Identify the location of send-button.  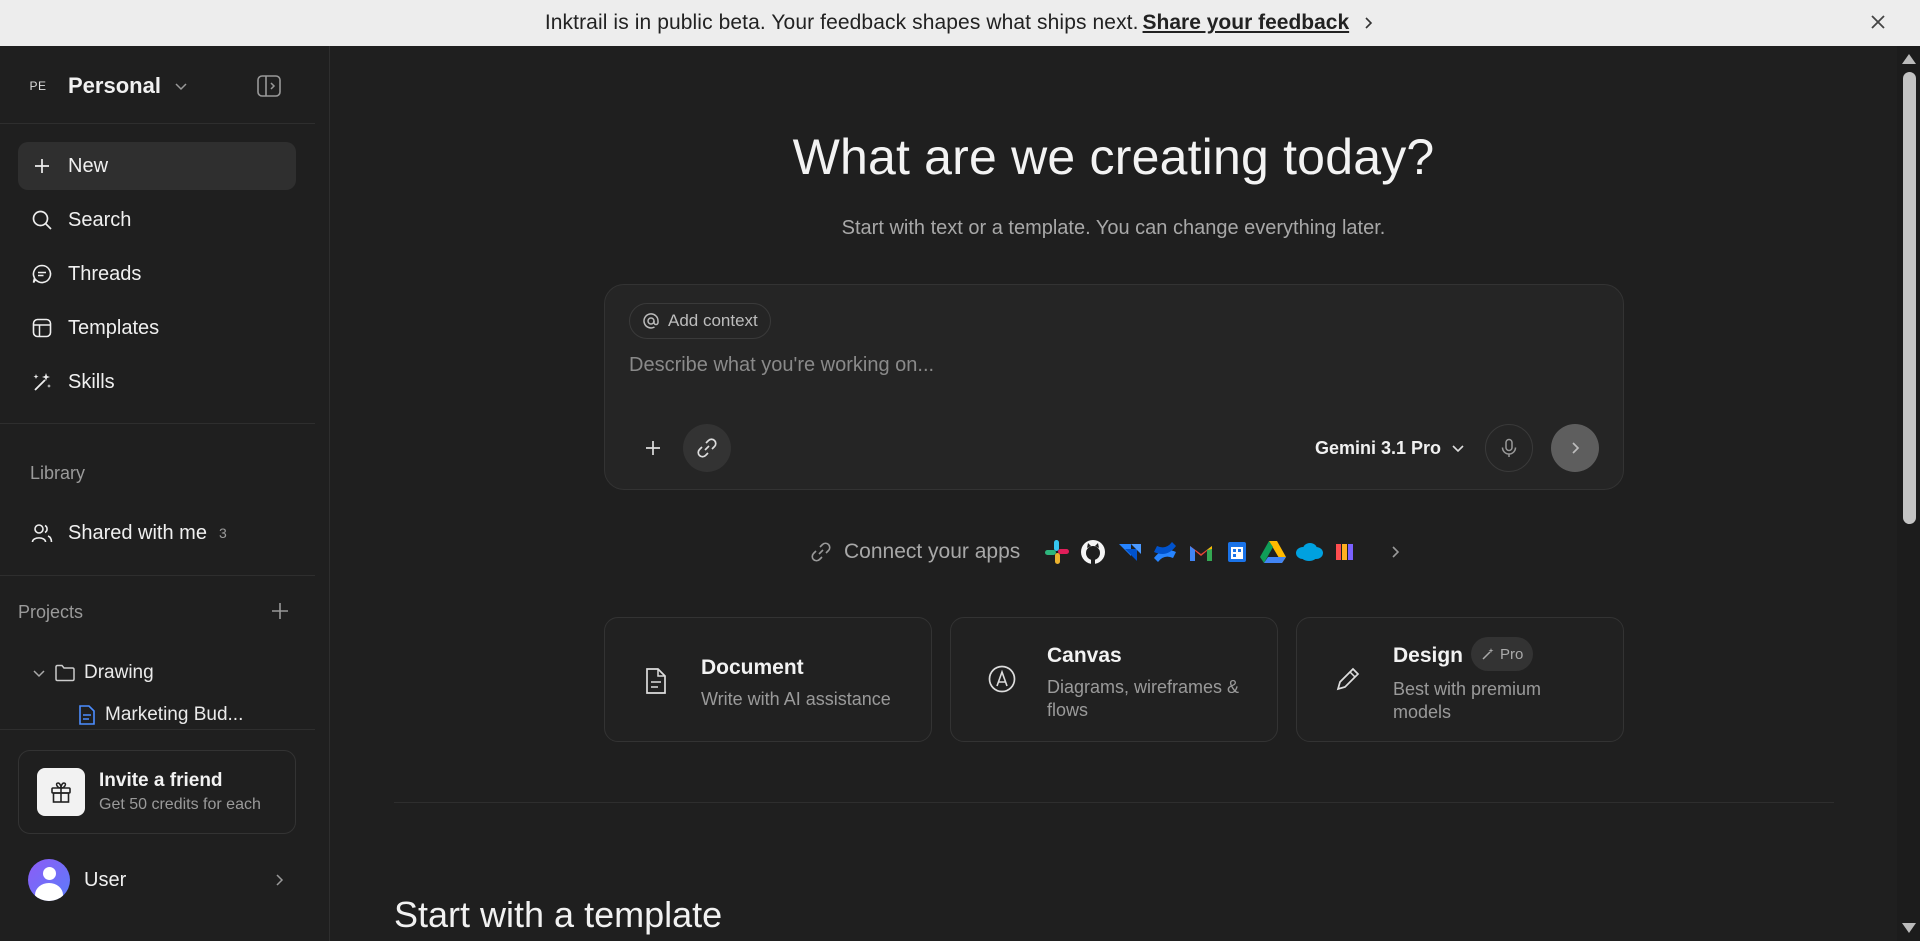
(1575, 448).